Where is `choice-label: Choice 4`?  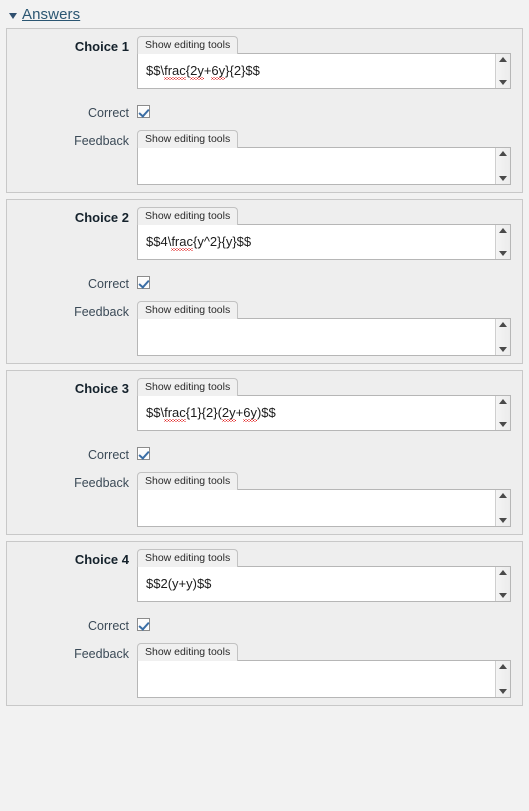 choice-label: Choice 4 is located at coordinates (101, 559).